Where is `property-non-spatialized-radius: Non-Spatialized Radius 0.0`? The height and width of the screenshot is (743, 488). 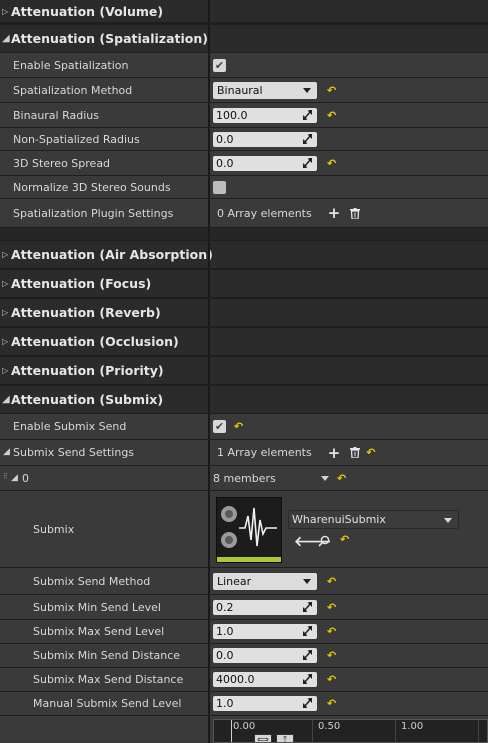
property-non-spatialized-radius: Non-Spatialized Radius 0.0 is located at coordinates (244, 139).